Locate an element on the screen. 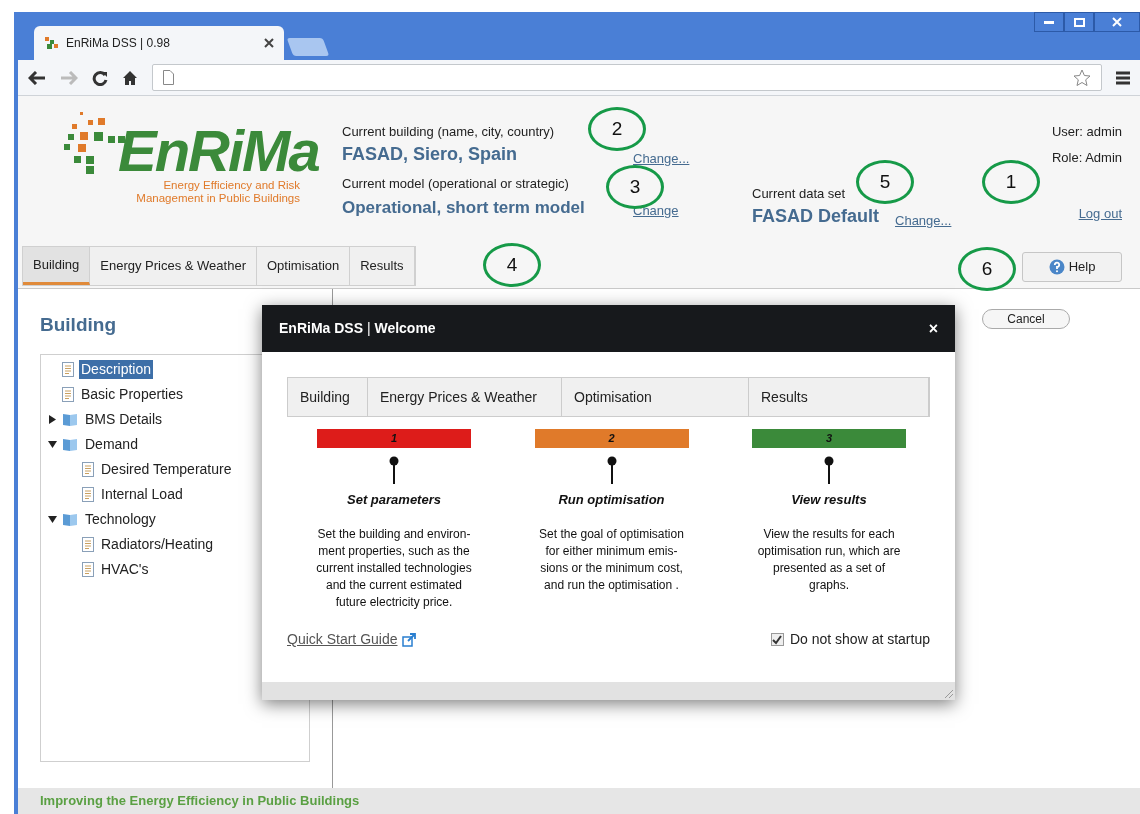 The image size is (1140, 814). step-title: Set parameters is located at coordinates (394, 500).